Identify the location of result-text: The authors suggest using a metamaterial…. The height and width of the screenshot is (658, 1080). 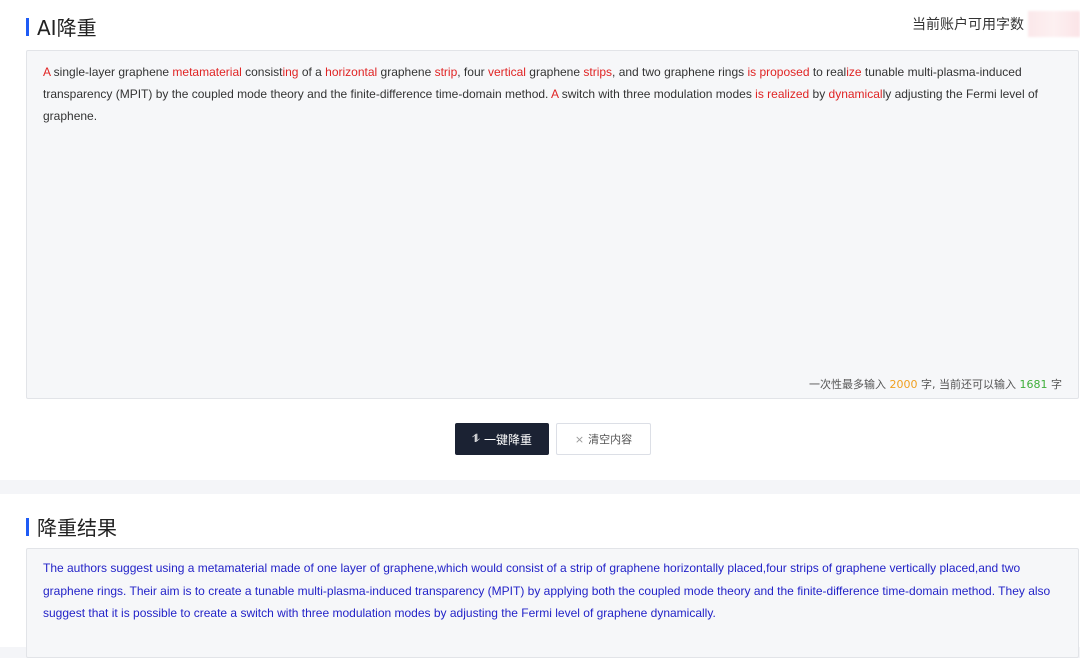
(553, 591).